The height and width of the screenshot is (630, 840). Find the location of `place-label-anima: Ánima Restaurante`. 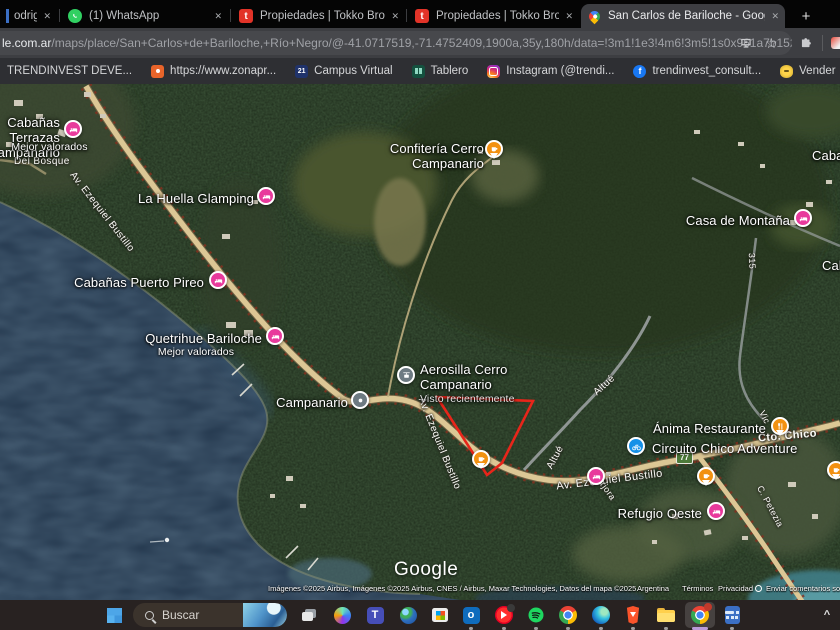

place-label-anima: Ánima Restaurante is located at coordinates (701, 428).